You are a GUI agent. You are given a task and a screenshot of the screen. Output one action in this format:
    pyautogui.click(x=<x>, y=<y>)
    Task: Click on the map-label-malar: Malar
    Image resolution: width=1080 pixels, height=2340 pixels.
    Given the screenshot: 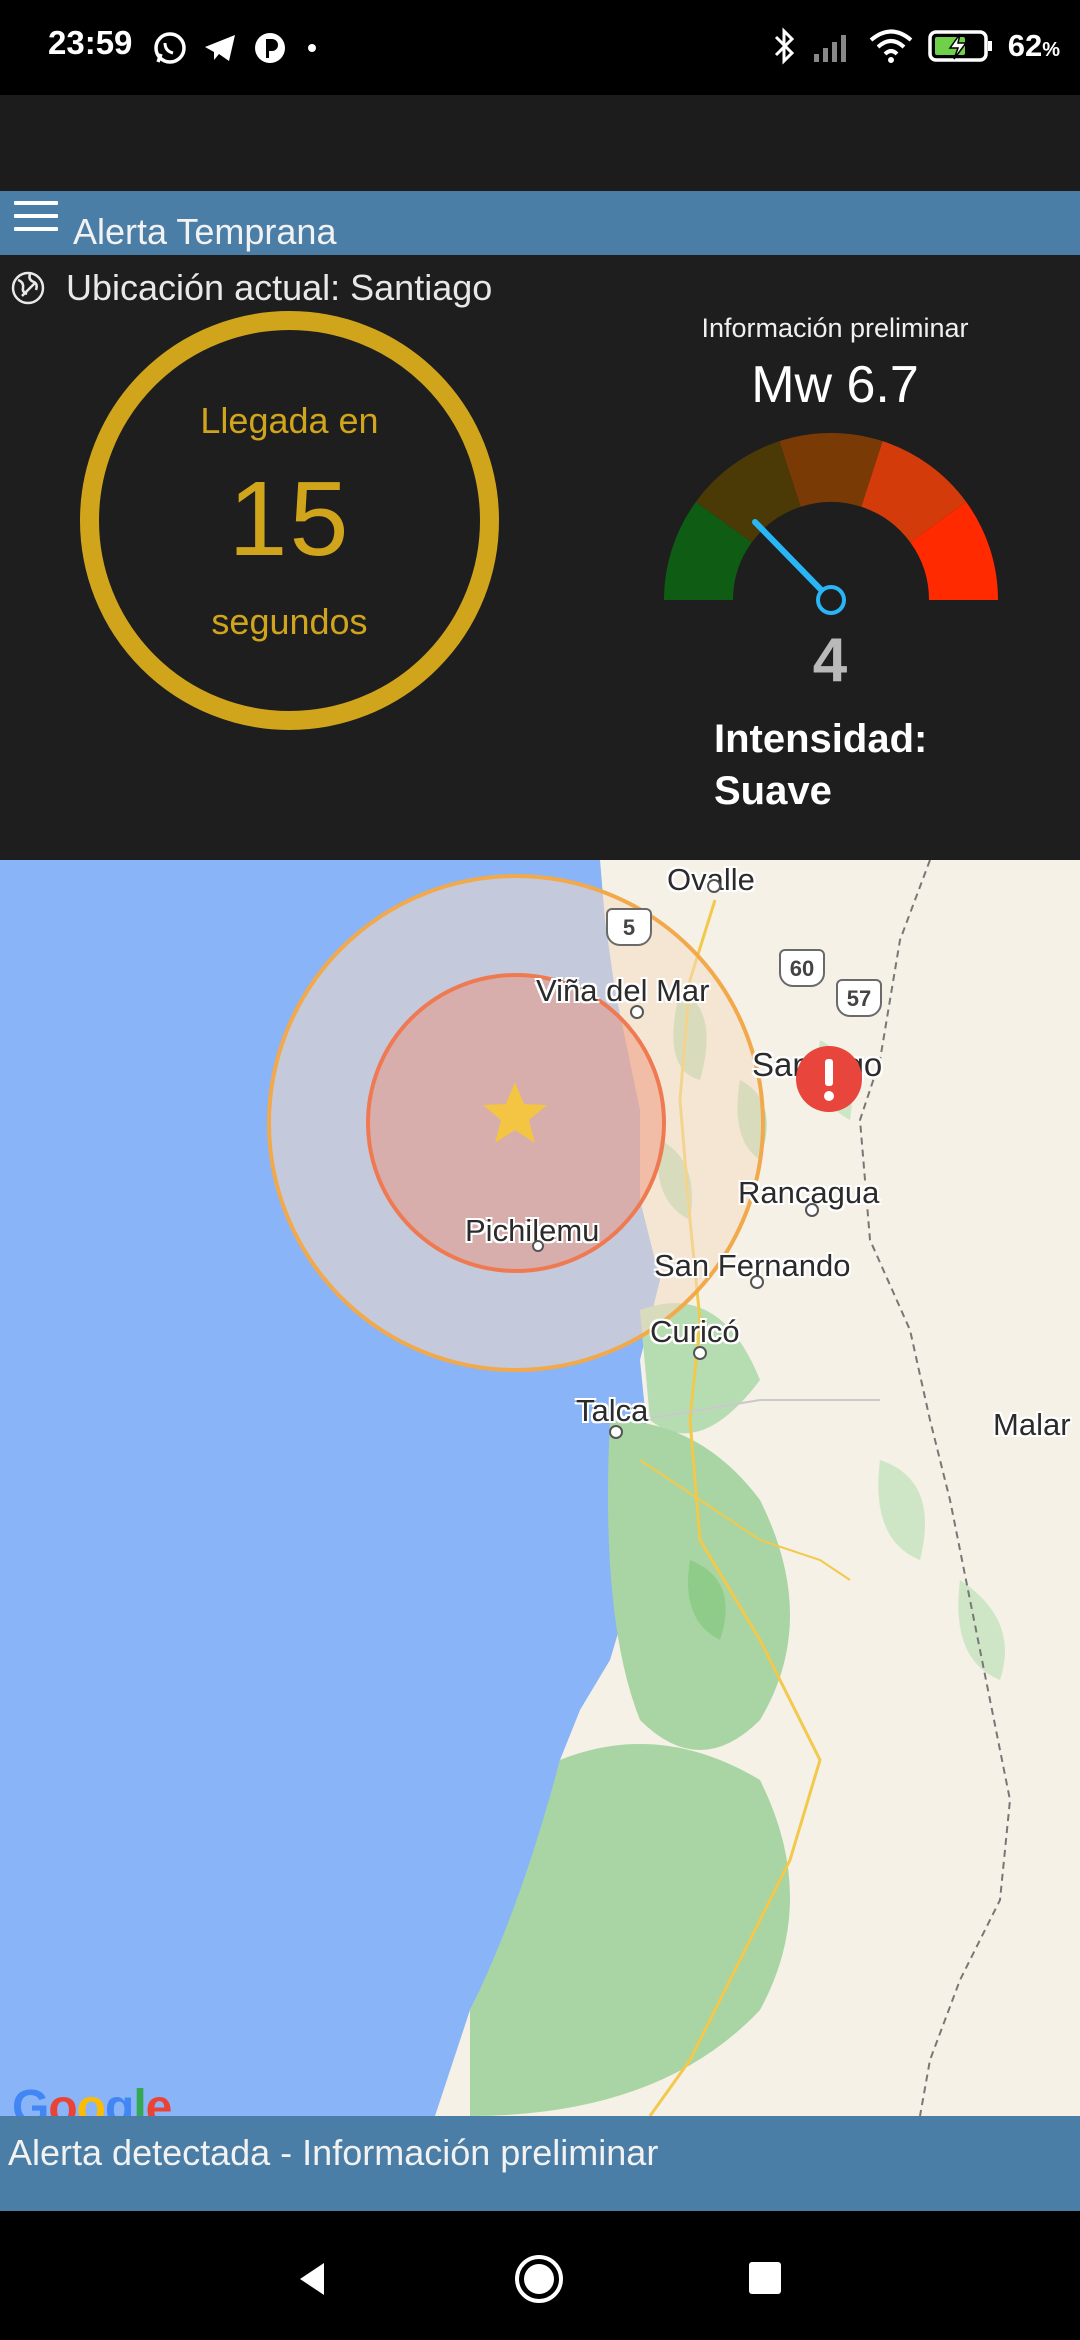 What is the action you would take?
    pyautogui.click(x=1032, y=1424)
    